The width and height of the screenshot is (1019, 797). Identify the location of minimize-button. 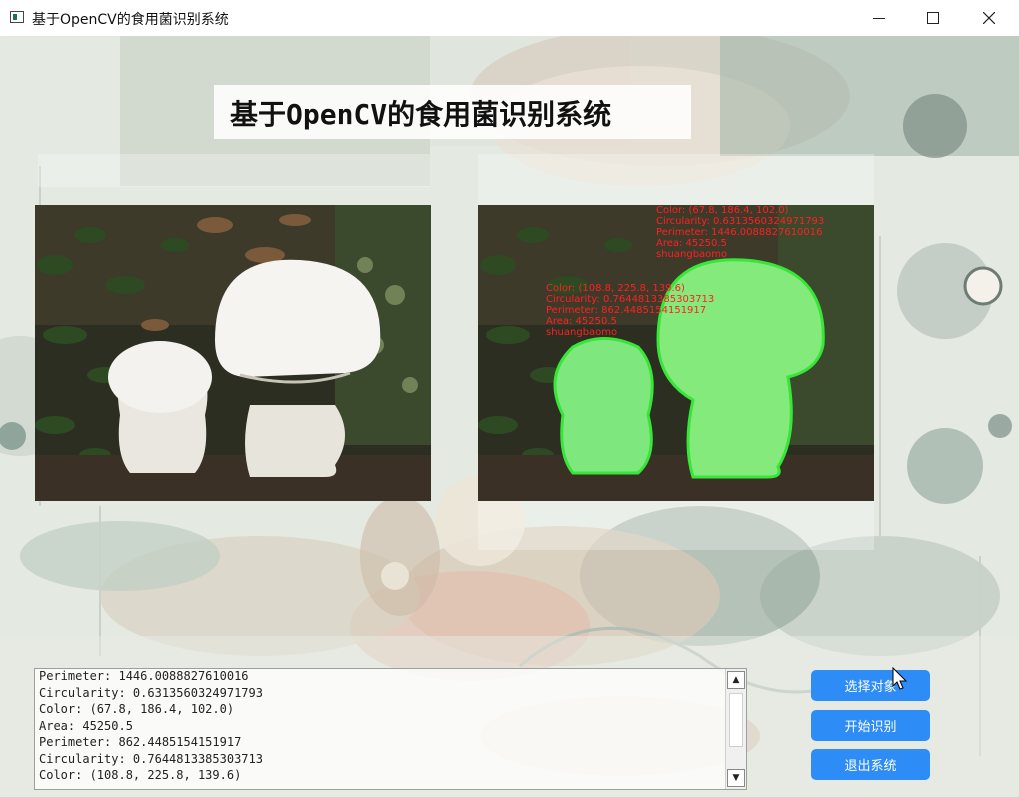
(879, 18).